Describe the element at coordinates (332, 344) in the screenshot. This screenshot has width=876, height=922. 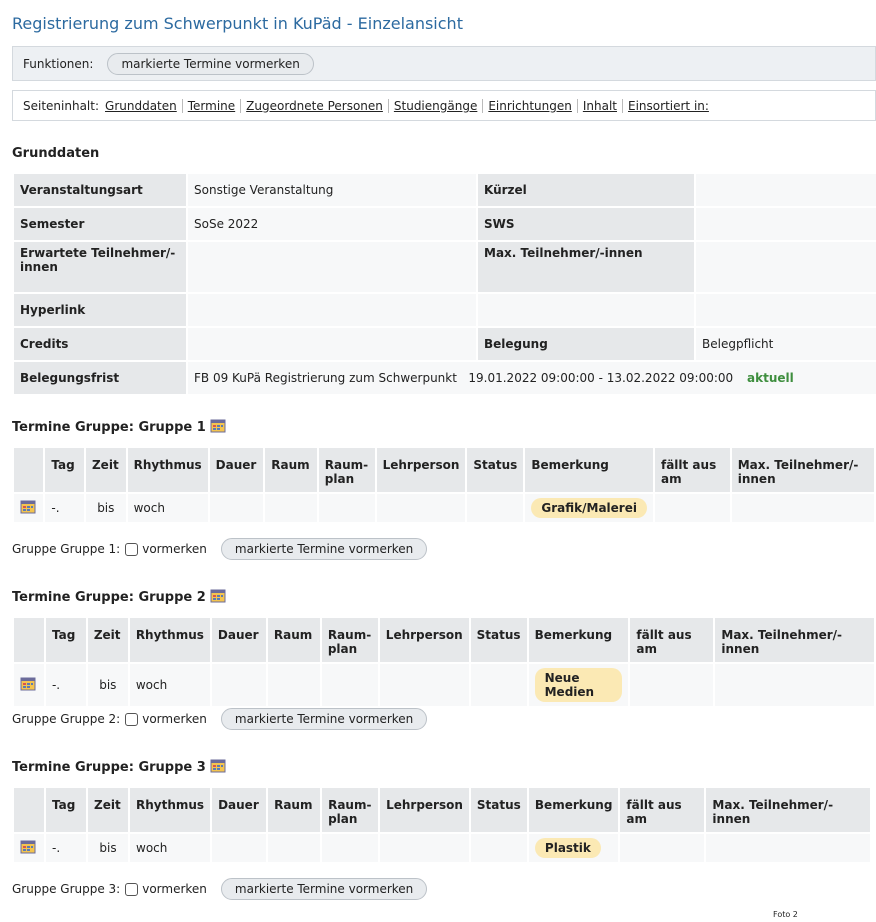
I see `value-credits` at that location.